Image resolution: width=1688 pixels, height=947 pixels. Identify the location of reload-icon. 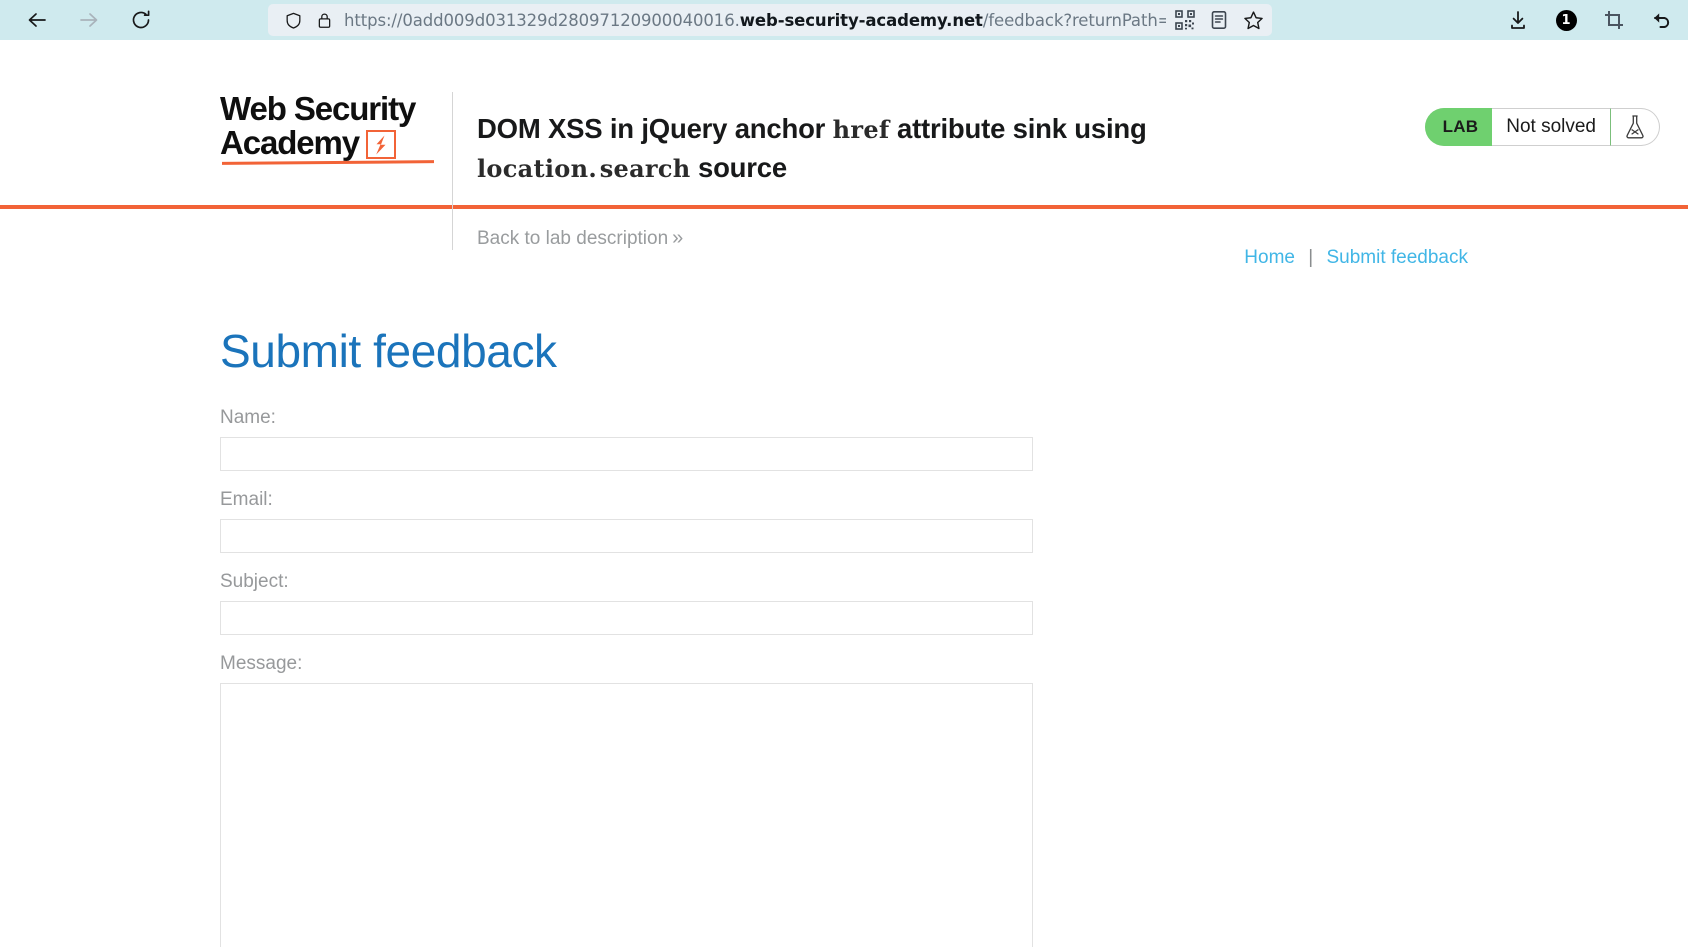
(141, 19).